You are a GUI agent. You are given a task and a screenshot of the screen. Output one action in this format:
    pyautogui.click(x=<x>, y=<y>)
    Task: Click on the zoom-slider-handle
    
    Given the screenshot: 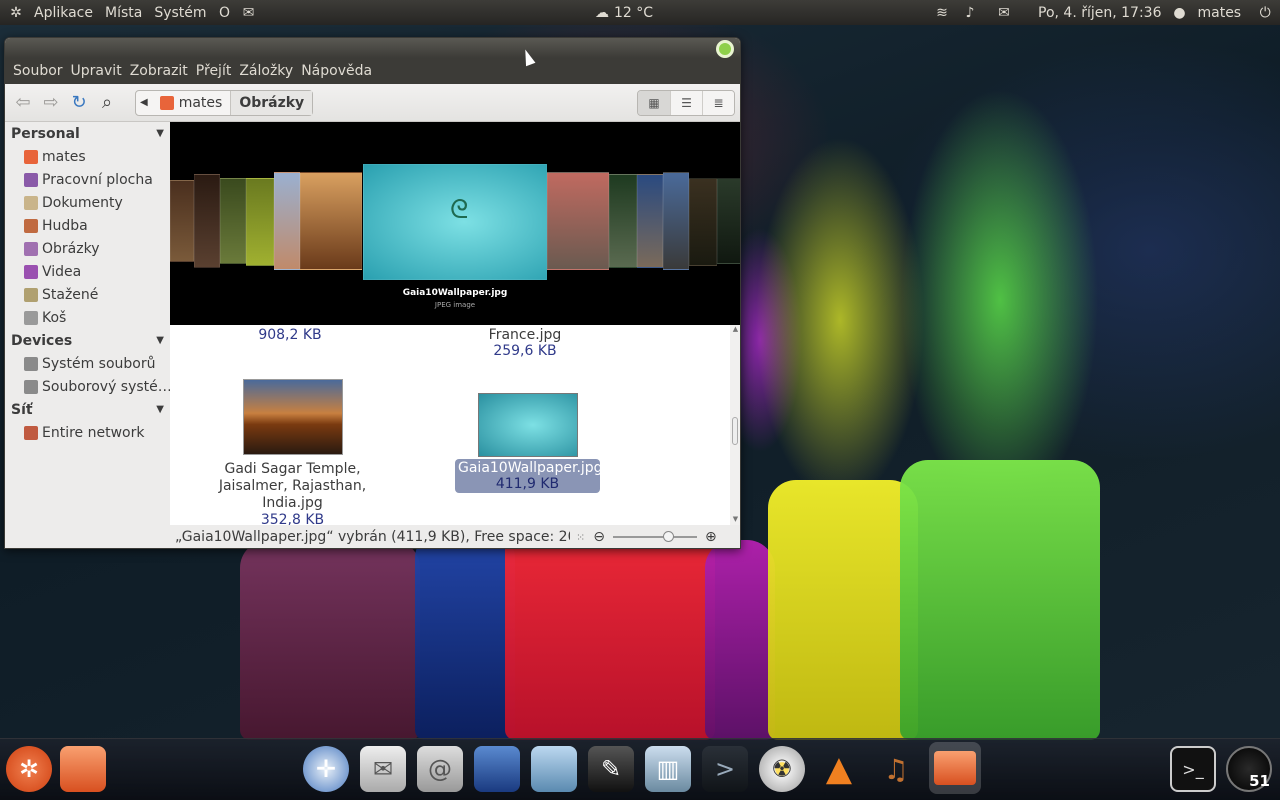 What is the action you would take?
    pyautogui.click(x=668, y=536)
    